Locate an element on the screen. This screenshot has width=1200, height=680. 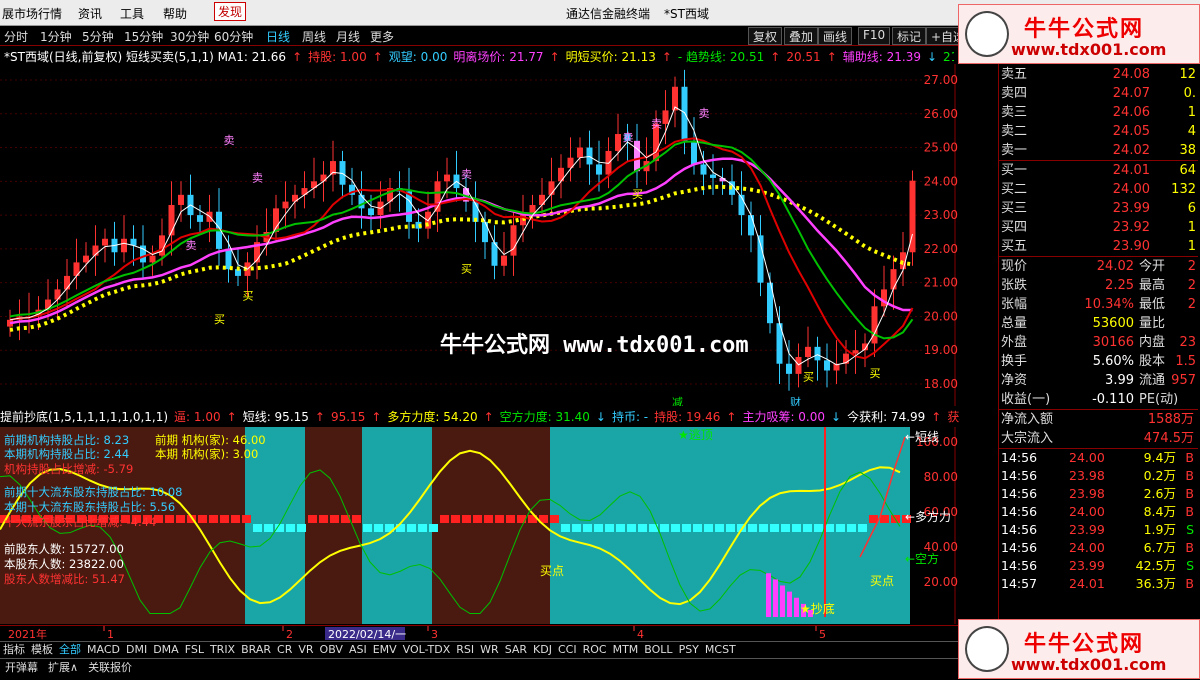
buy-point-label-2: 买点 is located at coordinates (882, 581).